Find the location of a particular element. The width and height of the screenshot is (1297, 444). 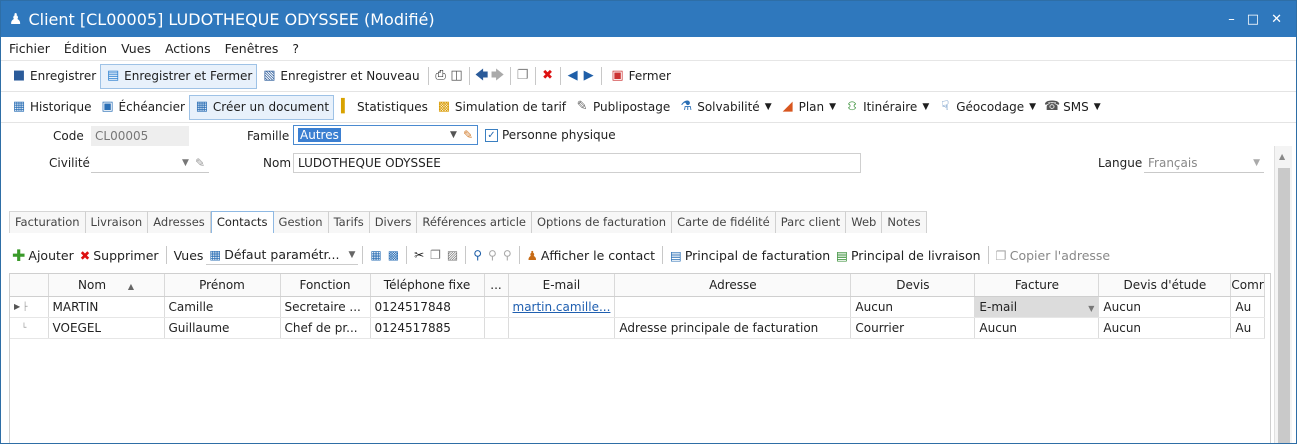

tab-web: Web is located at coordinates (864, 222).